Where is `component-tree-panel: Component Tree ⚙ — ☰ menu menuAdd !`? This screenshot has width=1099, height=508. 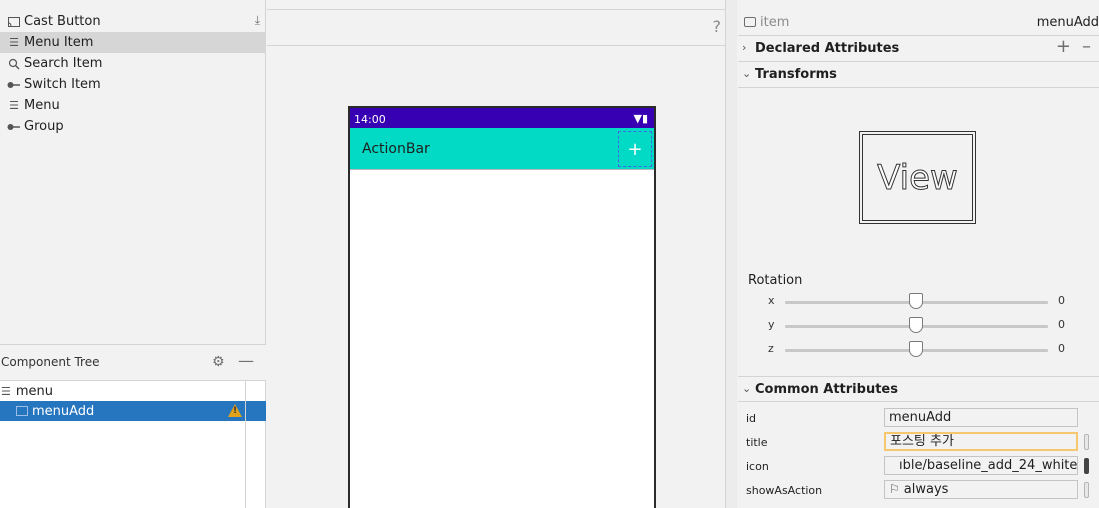
component-tree-panel: Component Tree ⚙ — ☰ menu menuAdd ! is located at coordinates (133, 426).